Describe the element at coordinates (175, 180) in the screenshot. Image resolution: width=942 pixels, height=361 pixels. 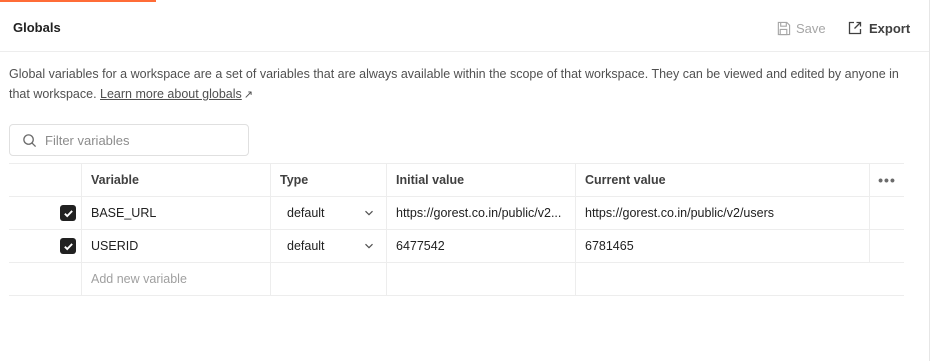
I see `column-header-variable: Variable` at that location.